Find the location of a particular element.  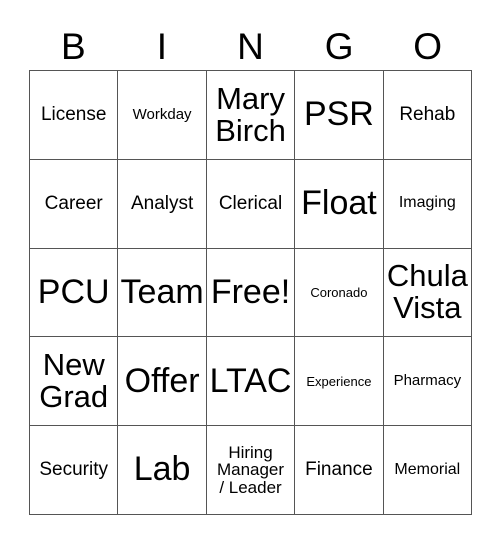

bingo-cell: PCU is located at coordinates (74, 293).